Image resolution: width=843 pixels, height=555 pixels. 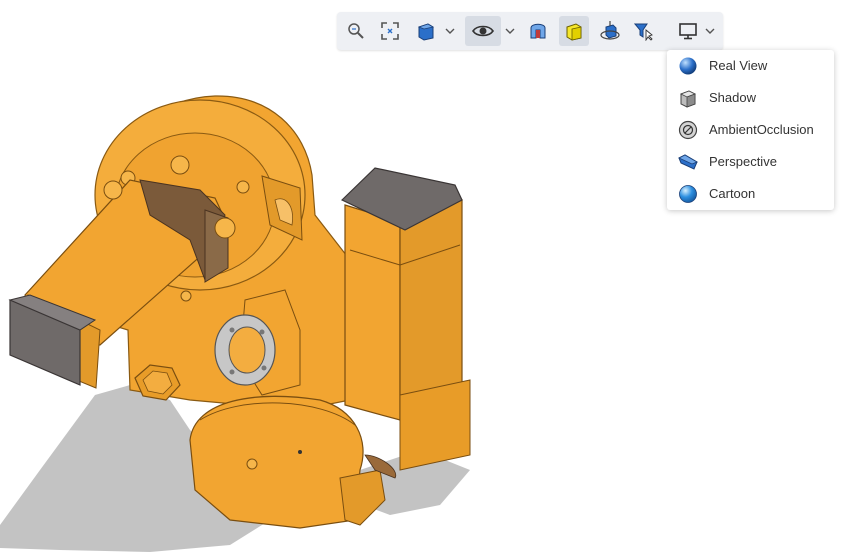 I want to click on view-cube-button, so click(x=426, y=31).